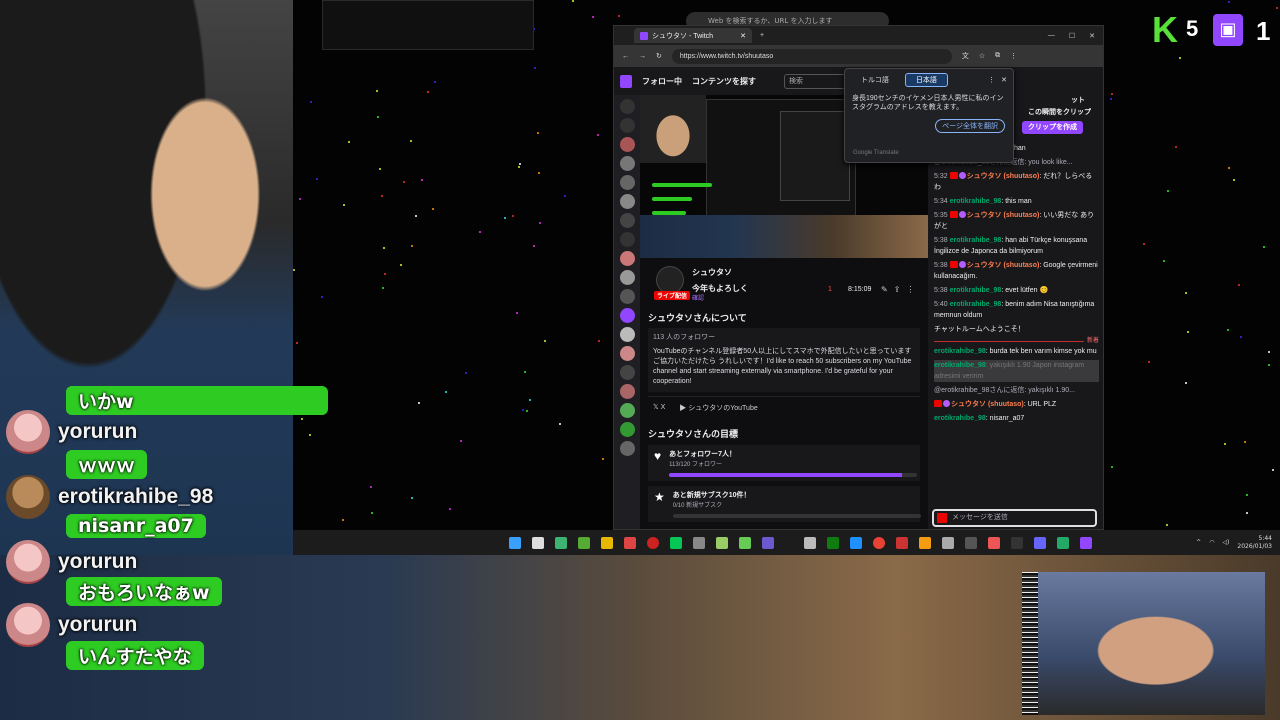  I want to click on reload-icon: ↻, so click(659, 56).